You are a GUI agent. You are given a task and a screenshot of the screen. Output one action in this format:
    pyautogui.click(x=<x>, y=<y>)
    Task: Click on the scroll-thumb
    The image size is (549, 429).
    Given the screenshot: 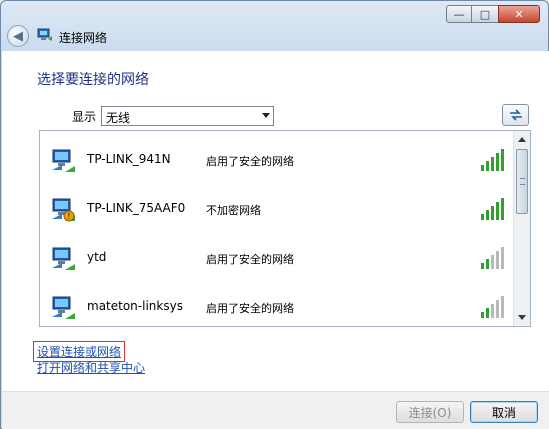 What is the action you would take?
    pyautogui.click(x=522, y=181)
    